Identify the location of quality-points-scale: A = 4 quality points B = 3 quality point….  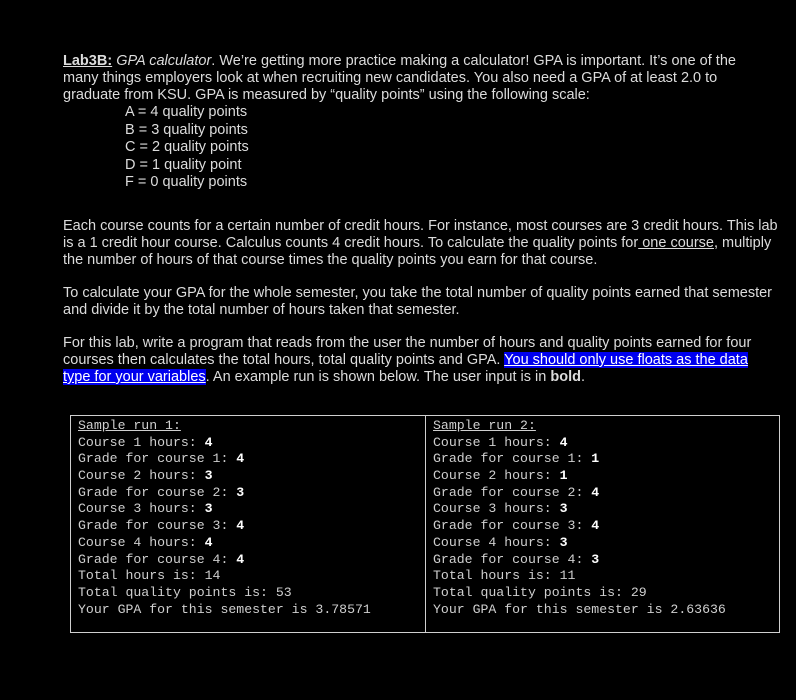
(459, 148).